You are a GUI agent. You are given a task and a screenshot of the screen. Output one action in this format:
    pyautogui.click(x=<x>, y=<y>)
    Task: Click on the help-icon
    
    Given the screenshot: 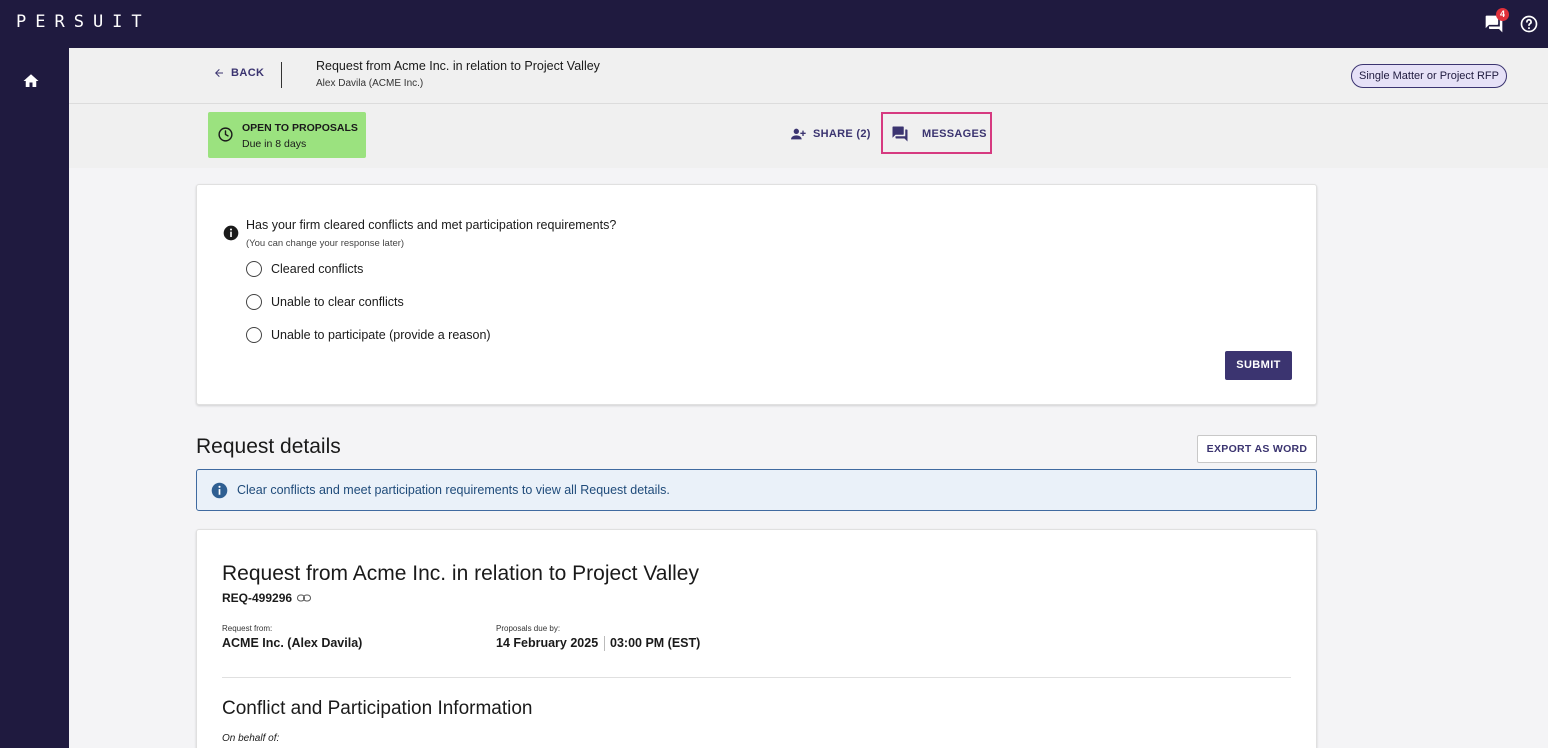 What is the action you would take?
    pyautogui.click(x=1529, y=24)
    